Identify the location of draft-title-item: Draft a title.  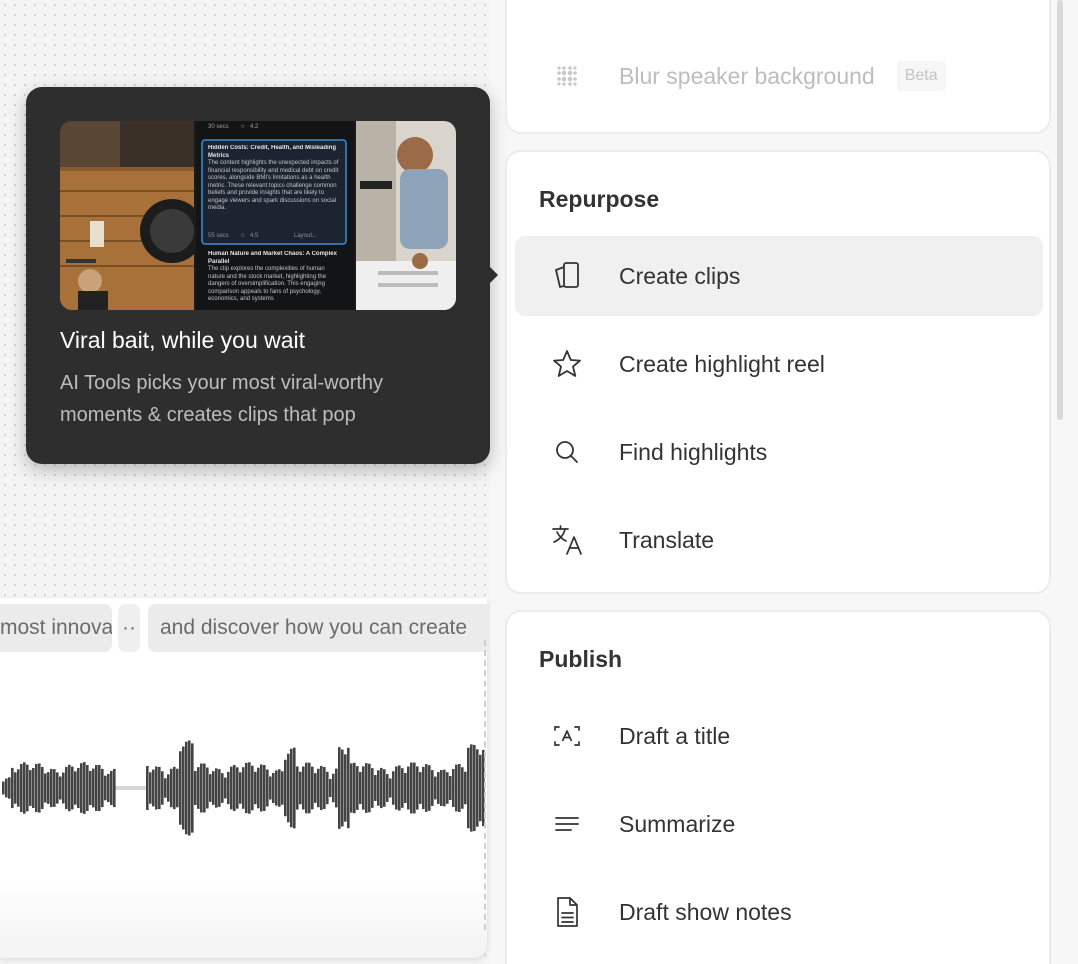
(779, 736).